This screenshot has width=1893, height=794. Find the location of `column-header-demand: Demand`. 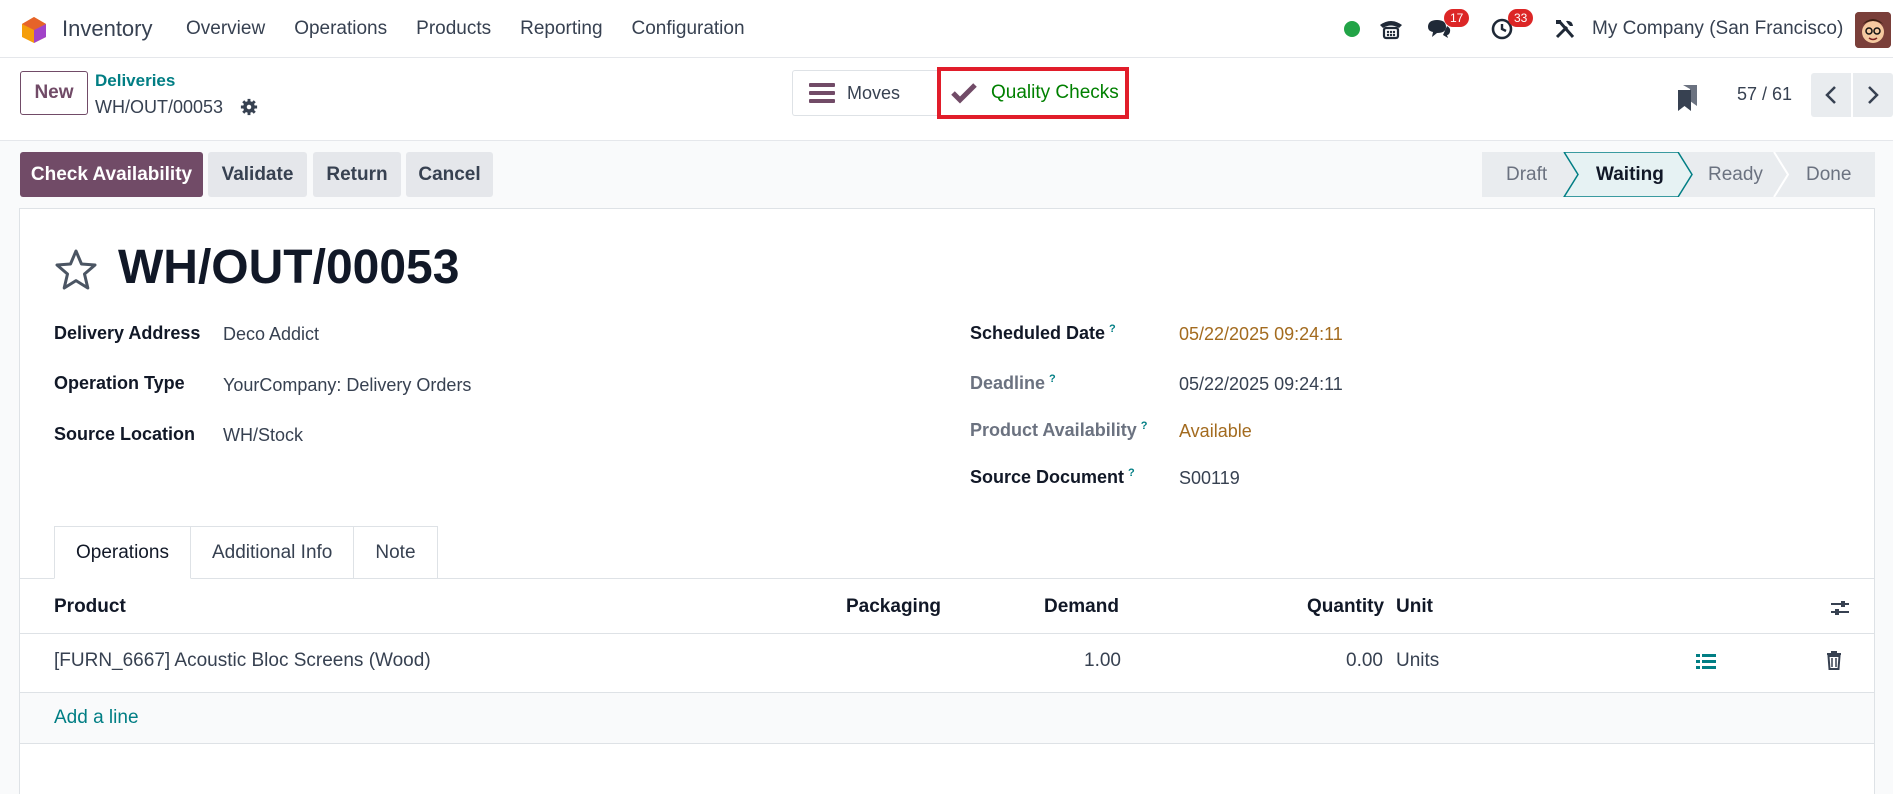

column-header-demand: Demand is located at coordinates (1081, 607).